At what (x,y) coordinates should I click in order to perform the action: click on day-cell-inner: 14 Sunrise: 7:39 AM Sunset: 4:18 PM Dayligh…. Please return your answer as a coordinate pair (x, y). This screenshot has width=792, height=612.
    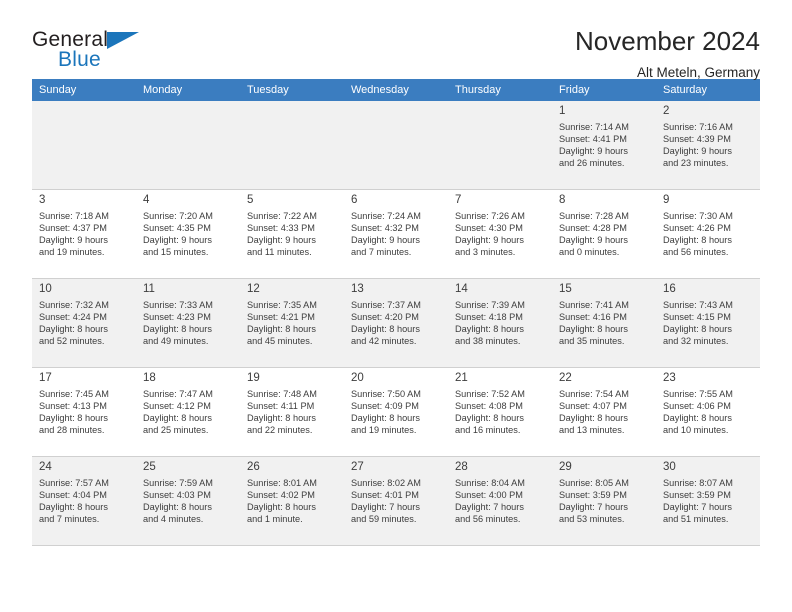
    Looking at the image, I should click on (500, 323).